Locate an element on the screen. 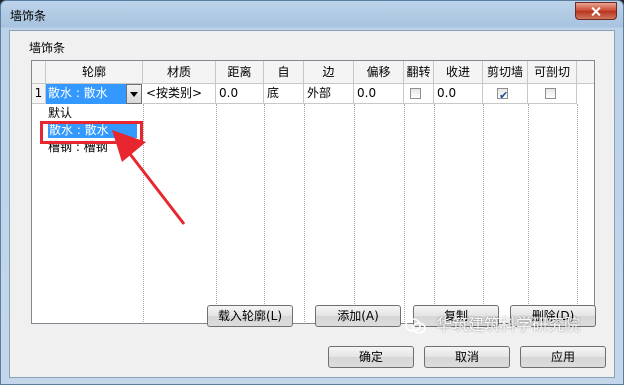 The image size is (624, 385). cuttable-cell is located at coordinates (552, 94).